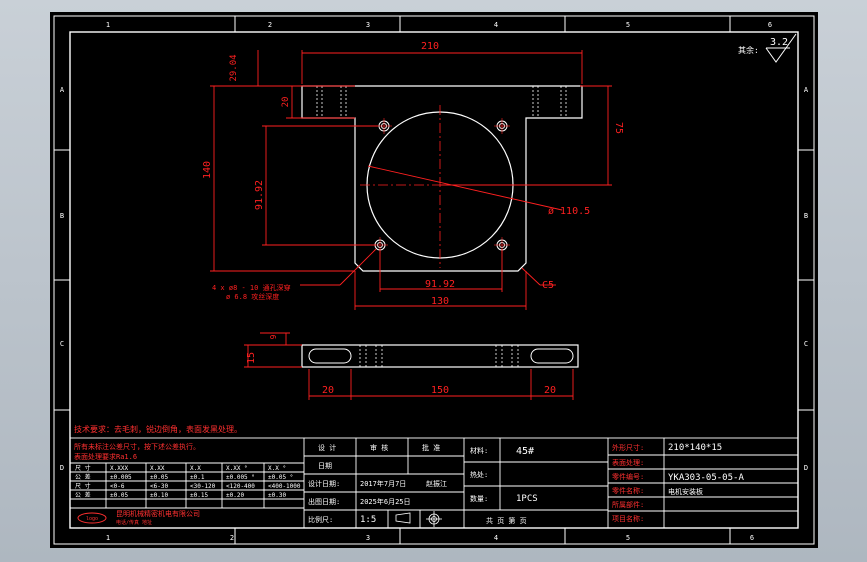 The height and width of the screenshot is (562, 867). Describe the element at coordinates (199, 495) in the screenshot. I see `tolerance-cell: ±0.15` at that location.